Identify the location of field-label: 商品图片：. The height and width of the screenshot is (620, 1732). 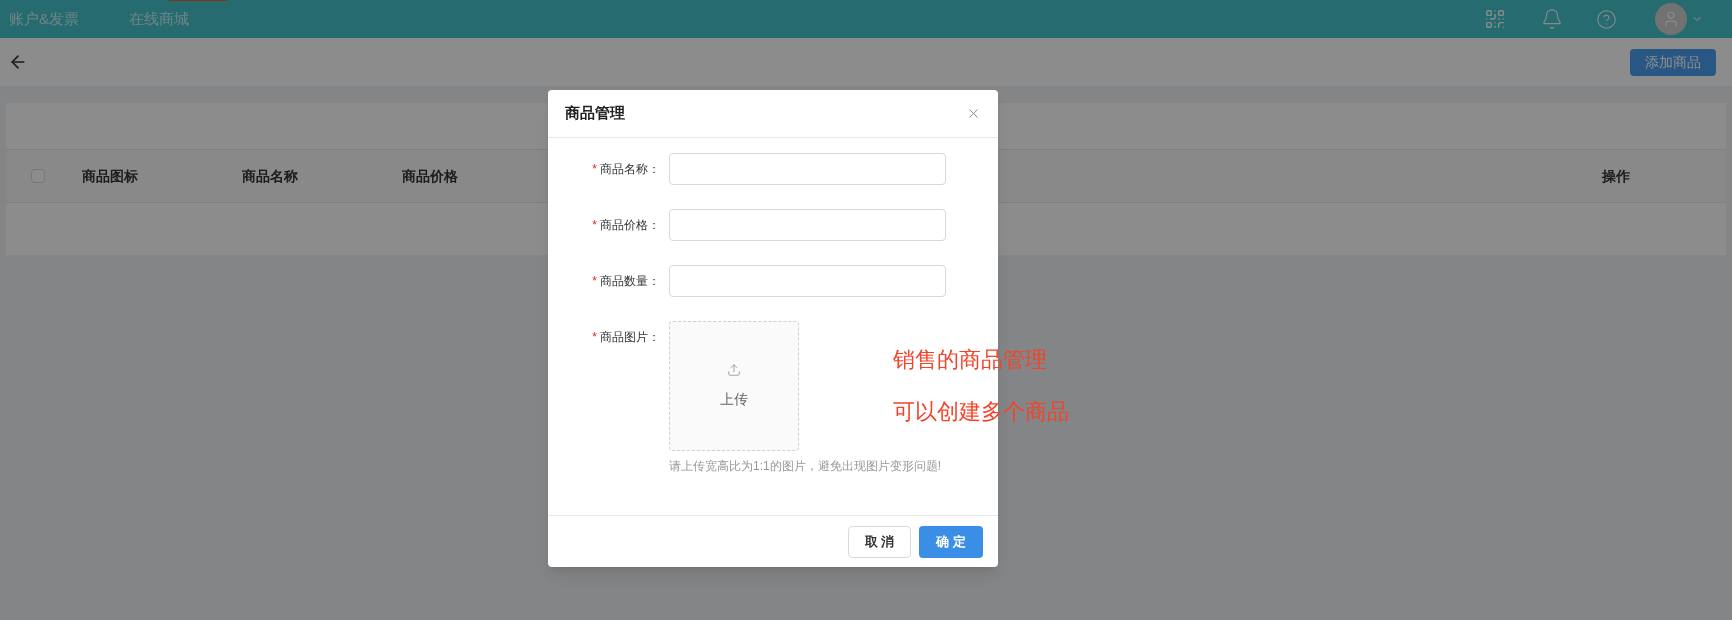
(630, 337).